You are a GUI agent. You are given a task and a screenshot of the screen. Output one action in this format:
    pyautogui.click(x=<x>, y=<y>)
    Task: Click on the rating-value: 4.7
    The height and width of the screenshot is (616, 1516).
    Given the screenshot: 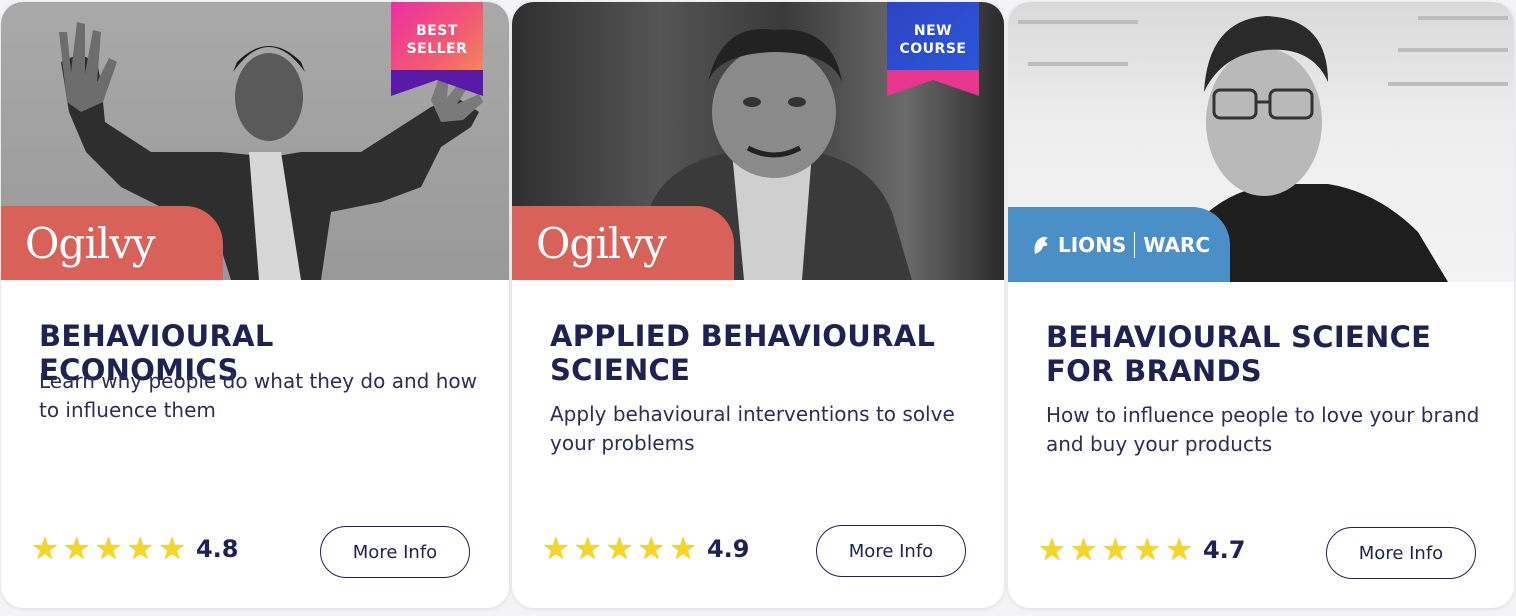 What is the action you would take?
    pyautogui.click(x=1224, y=549)
    